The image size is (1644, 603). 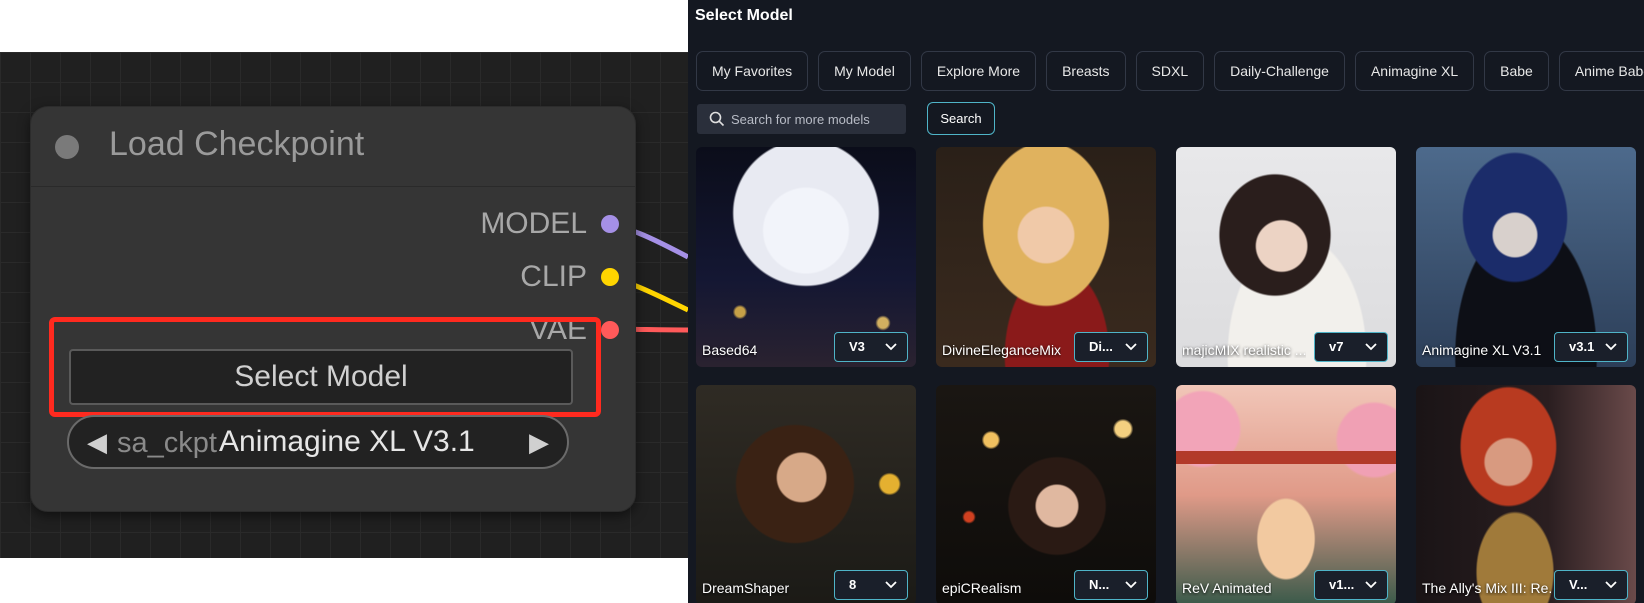 What do you see at coordinates (730, 350) in the screenshot?
I see `model-name: Based64` at bounding box center [730, 350].